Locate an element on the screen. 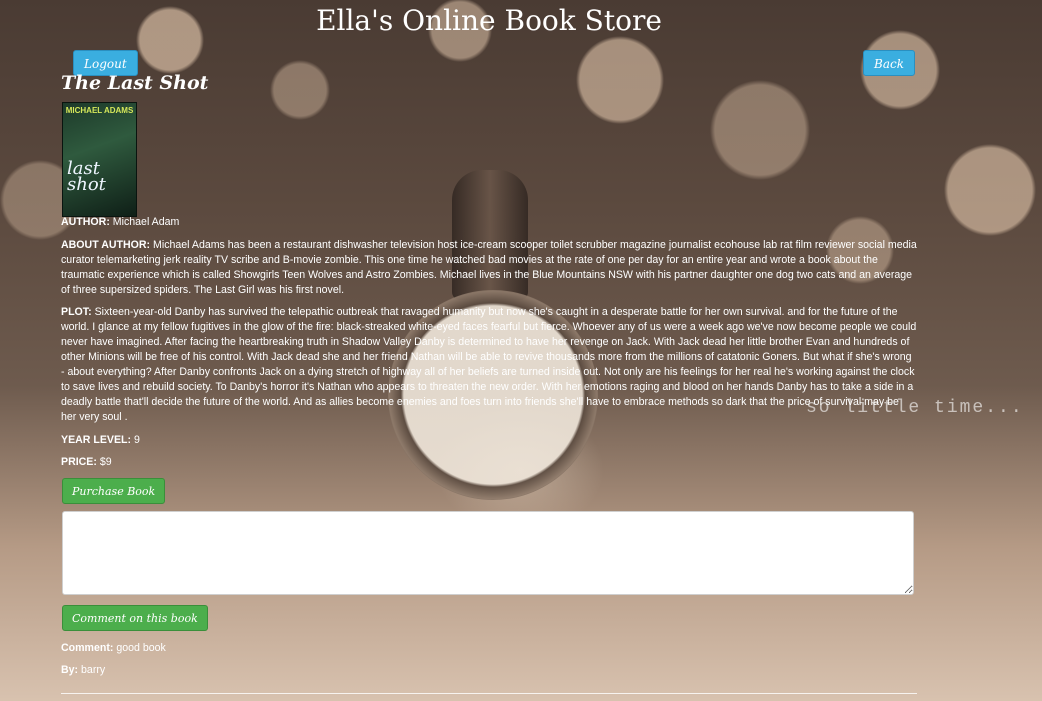  price-row: PRICE: $9 is located at coordinates (489, 462).